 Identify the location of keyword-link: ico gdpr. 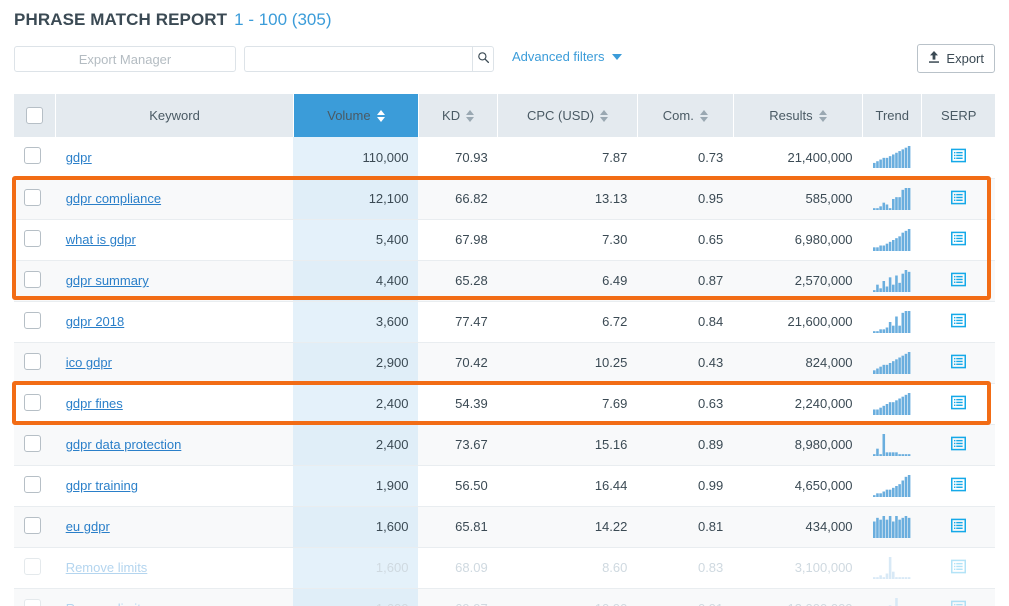
(89, 362).